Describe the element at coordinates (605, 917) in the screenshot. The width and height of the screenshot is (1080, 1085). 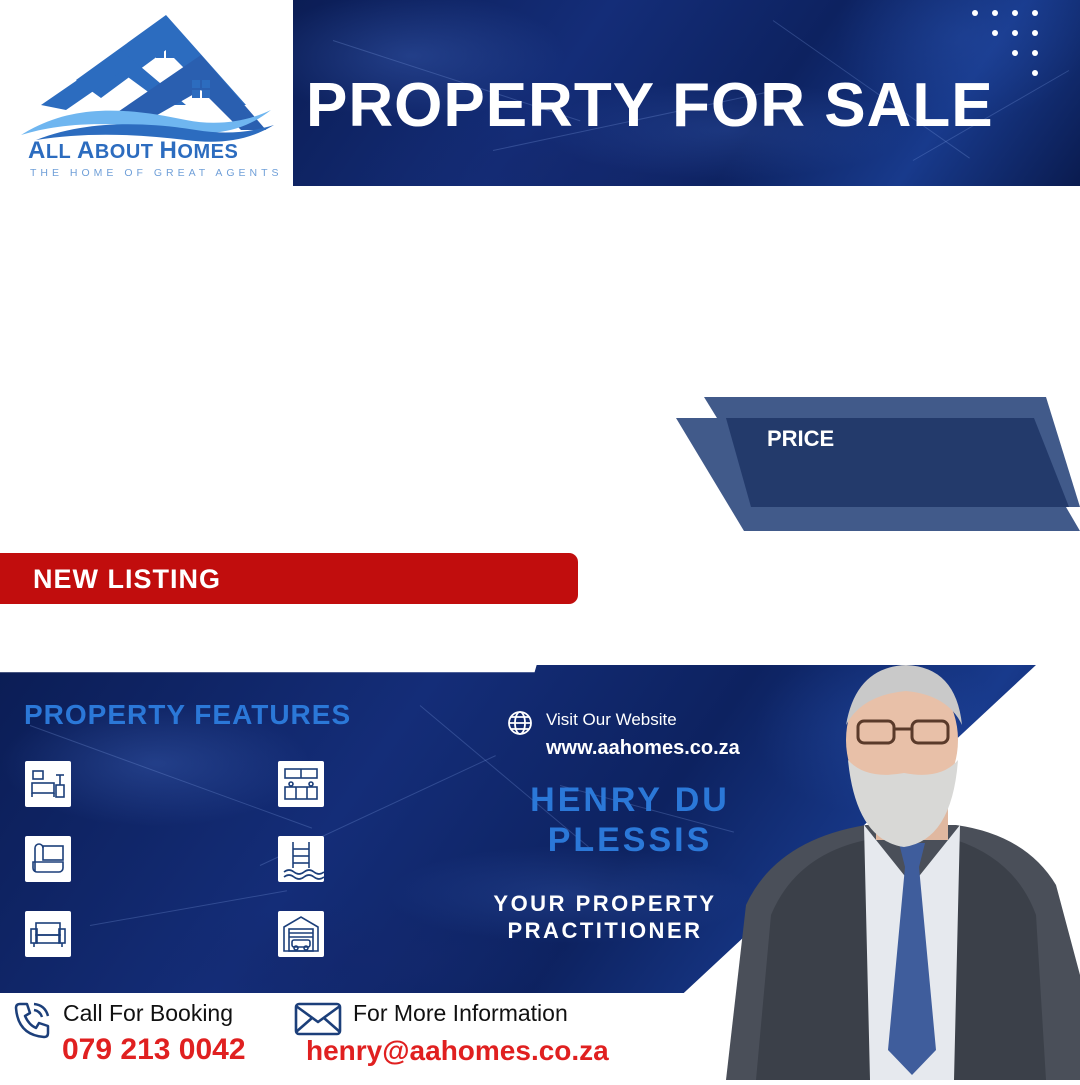
I see `agent-role: YOUR PROPERTY PRACTITIONER` at that location.